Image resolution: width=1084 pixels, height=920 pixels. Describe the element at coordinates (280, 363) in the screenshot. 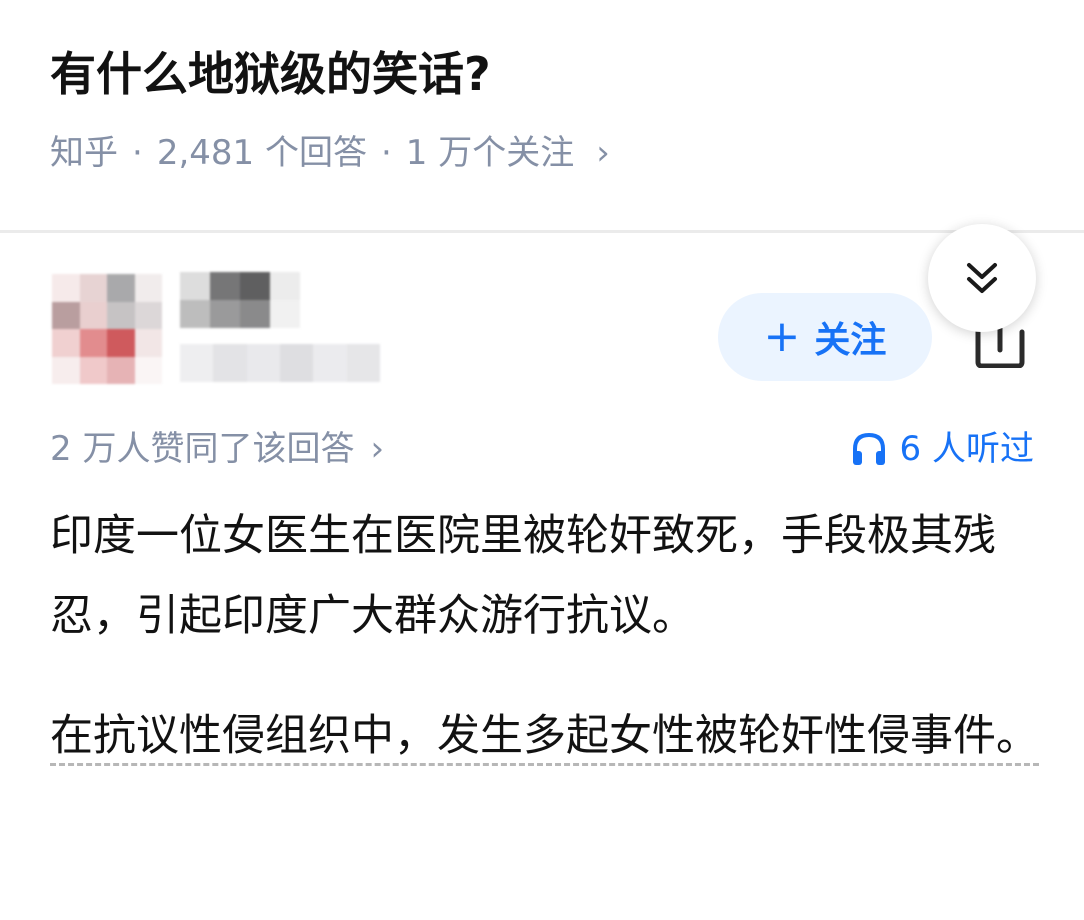

I see `author-bio` at that location.